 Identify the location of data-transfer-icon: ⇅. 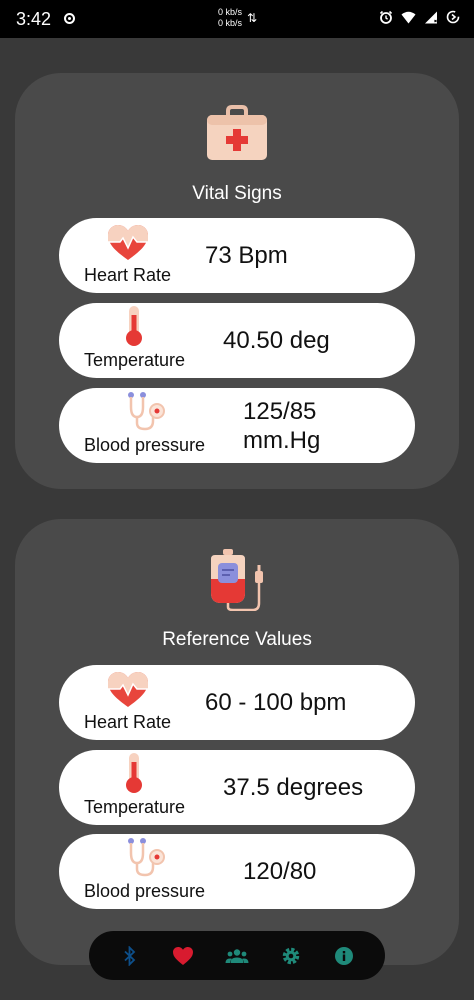
(252, 18).